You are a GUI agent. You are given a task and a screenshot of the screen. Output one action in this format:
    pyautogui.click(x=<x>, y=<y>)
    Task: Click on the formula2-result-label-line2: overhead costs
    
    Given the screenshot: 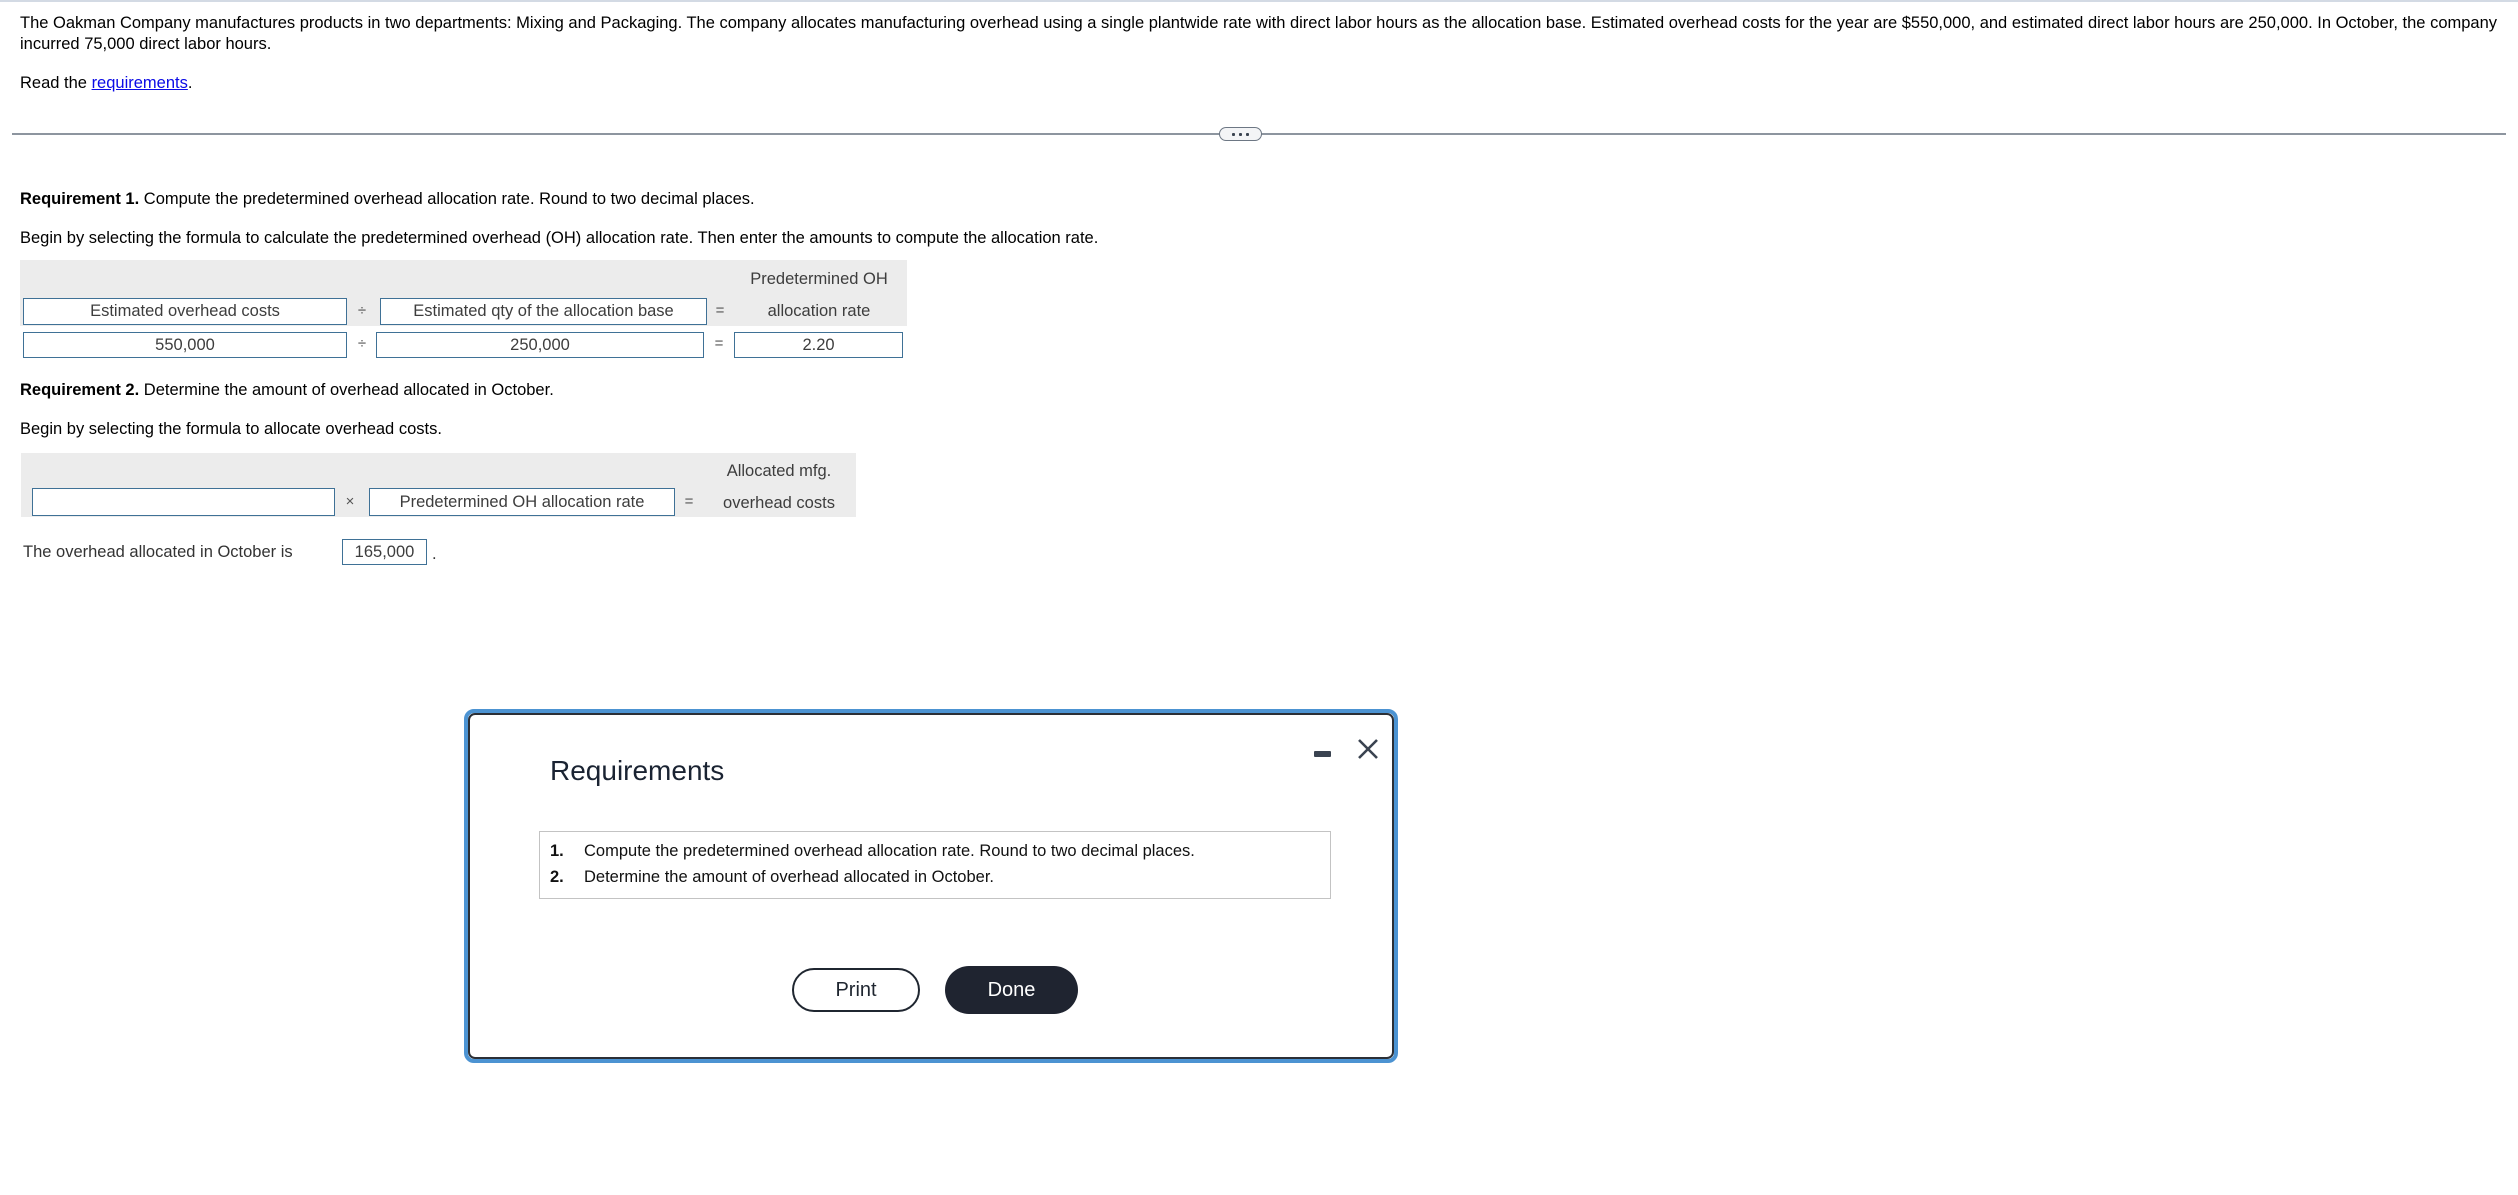 What is the action you would take?
    pyautogui.click(x=779, y=503)
    